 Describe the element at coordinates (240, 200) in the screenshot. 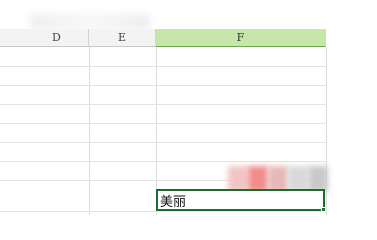

I see `active-cell-f: 美丽` at that location.